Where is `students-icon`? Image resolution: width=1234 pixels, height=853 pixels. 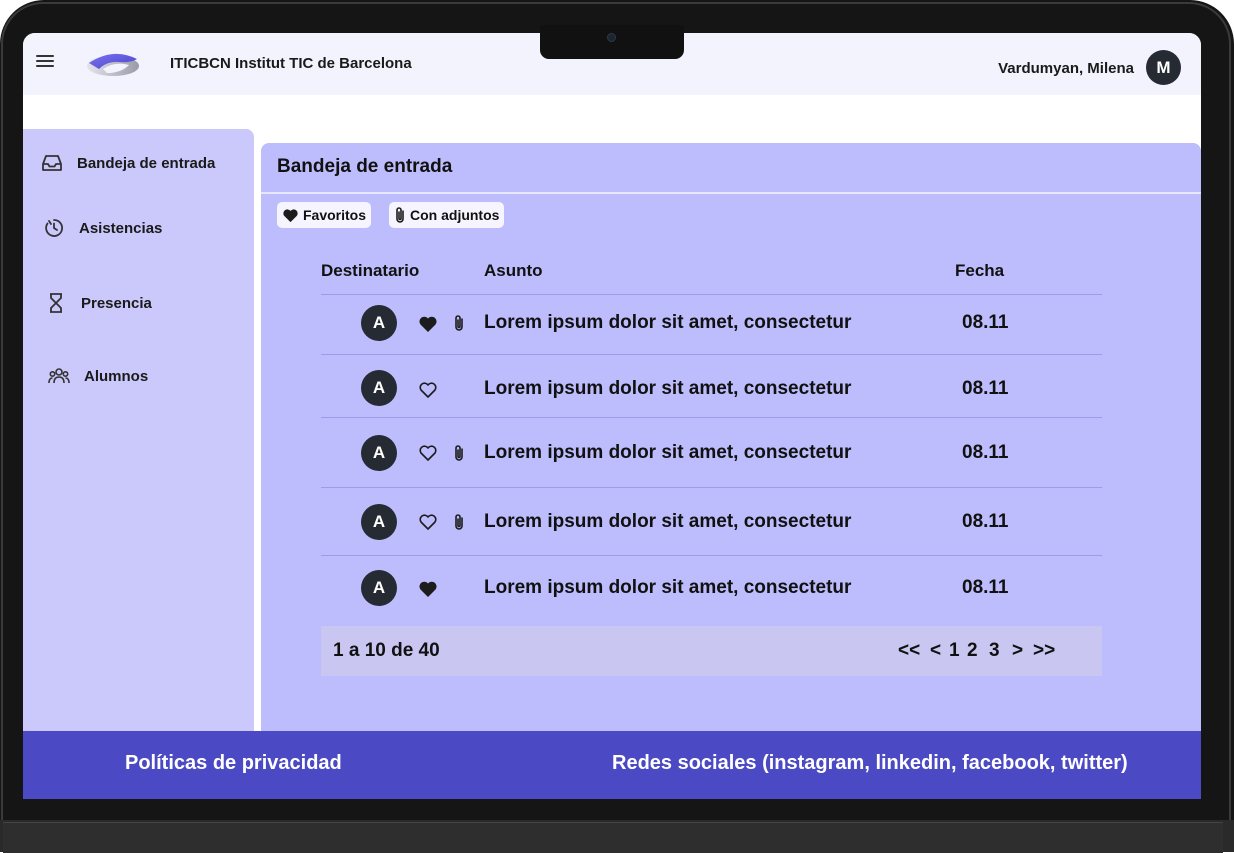 students-icon is located at coordinates (59, 376).